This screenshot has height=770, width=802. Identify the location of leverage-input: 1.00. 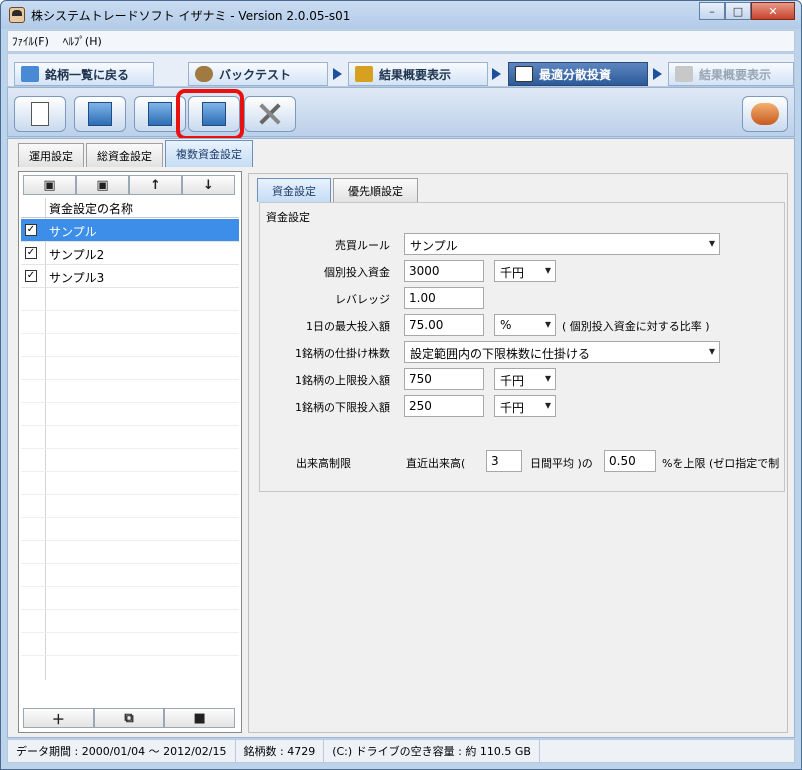
(444, 298).